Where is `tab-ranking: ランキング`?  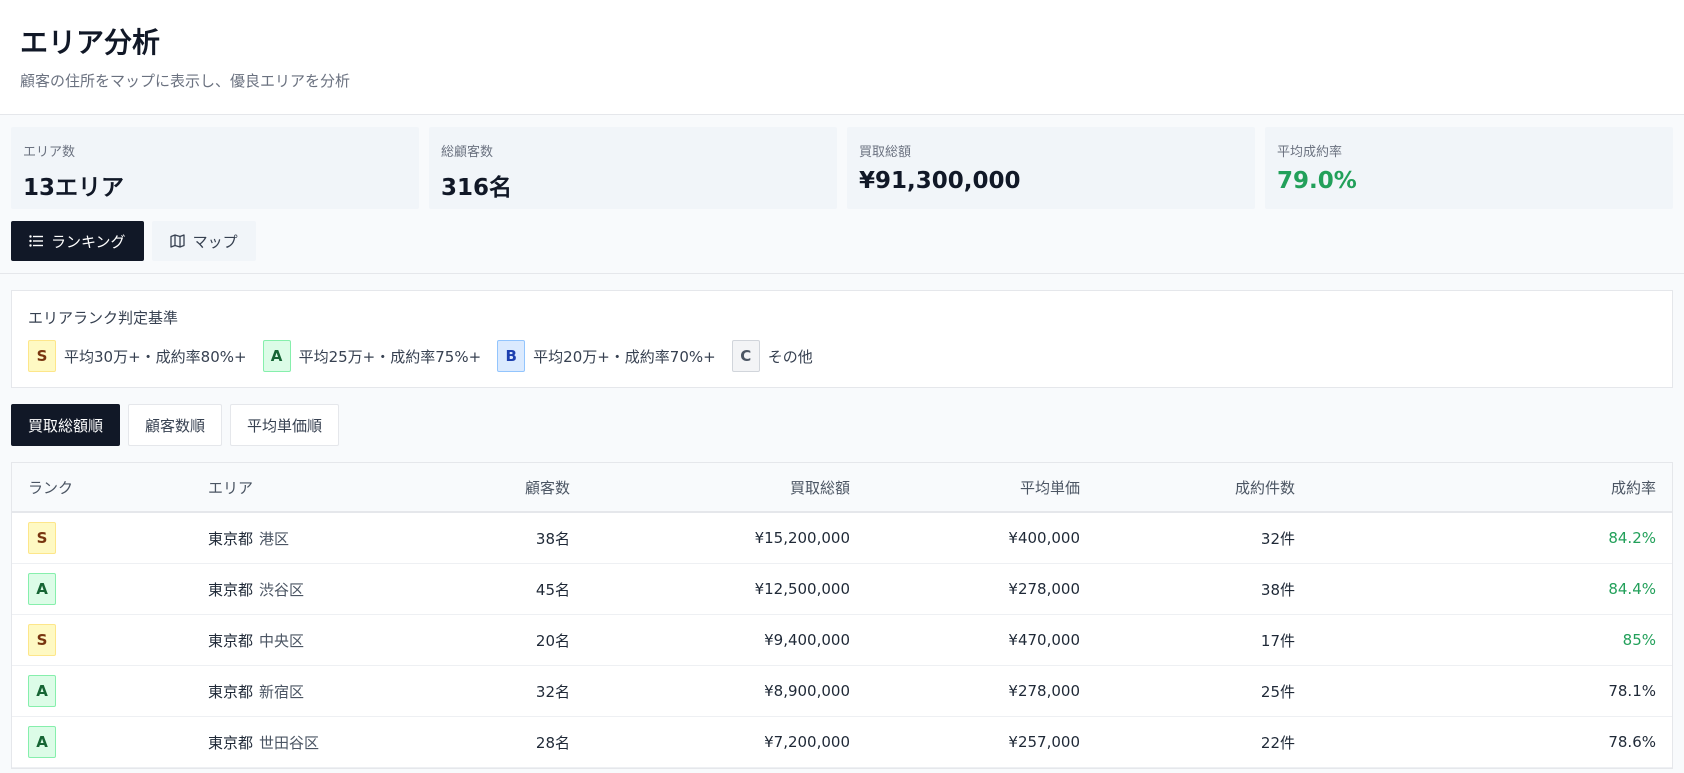 tab-ranking: ランキング is located at coordinates (77, 241).